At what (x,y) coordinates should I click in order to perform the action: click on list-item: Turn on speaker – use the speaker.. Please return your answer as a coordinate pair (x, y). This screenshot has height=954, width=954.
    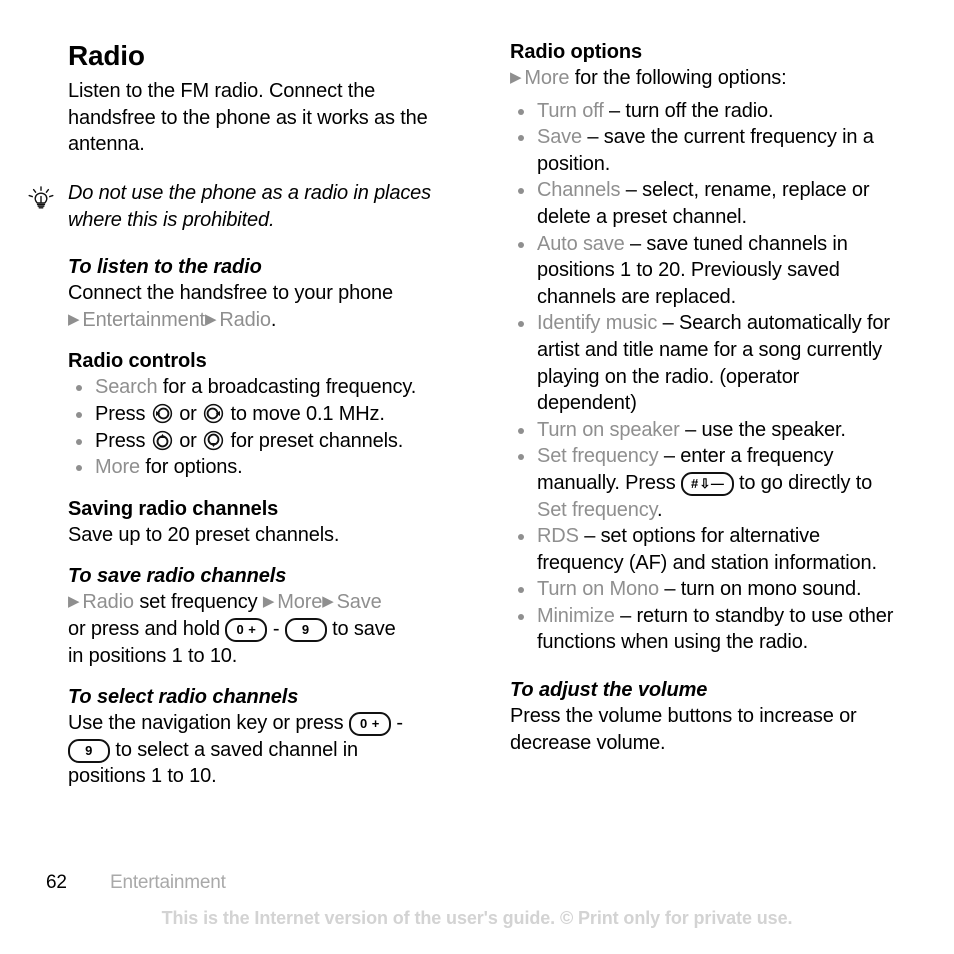
    Looking at the image, I should click on (705, 430).